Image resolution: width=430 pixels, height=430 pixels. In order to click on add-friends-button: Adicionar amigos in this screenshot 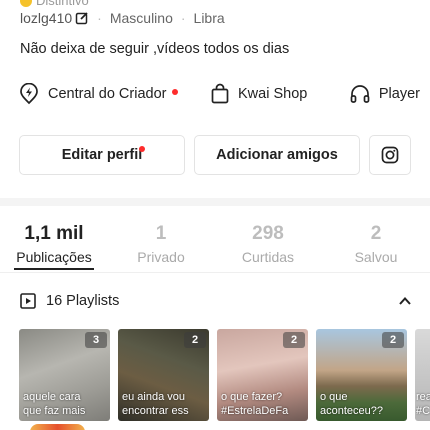, I will do `click(277, 155)`.